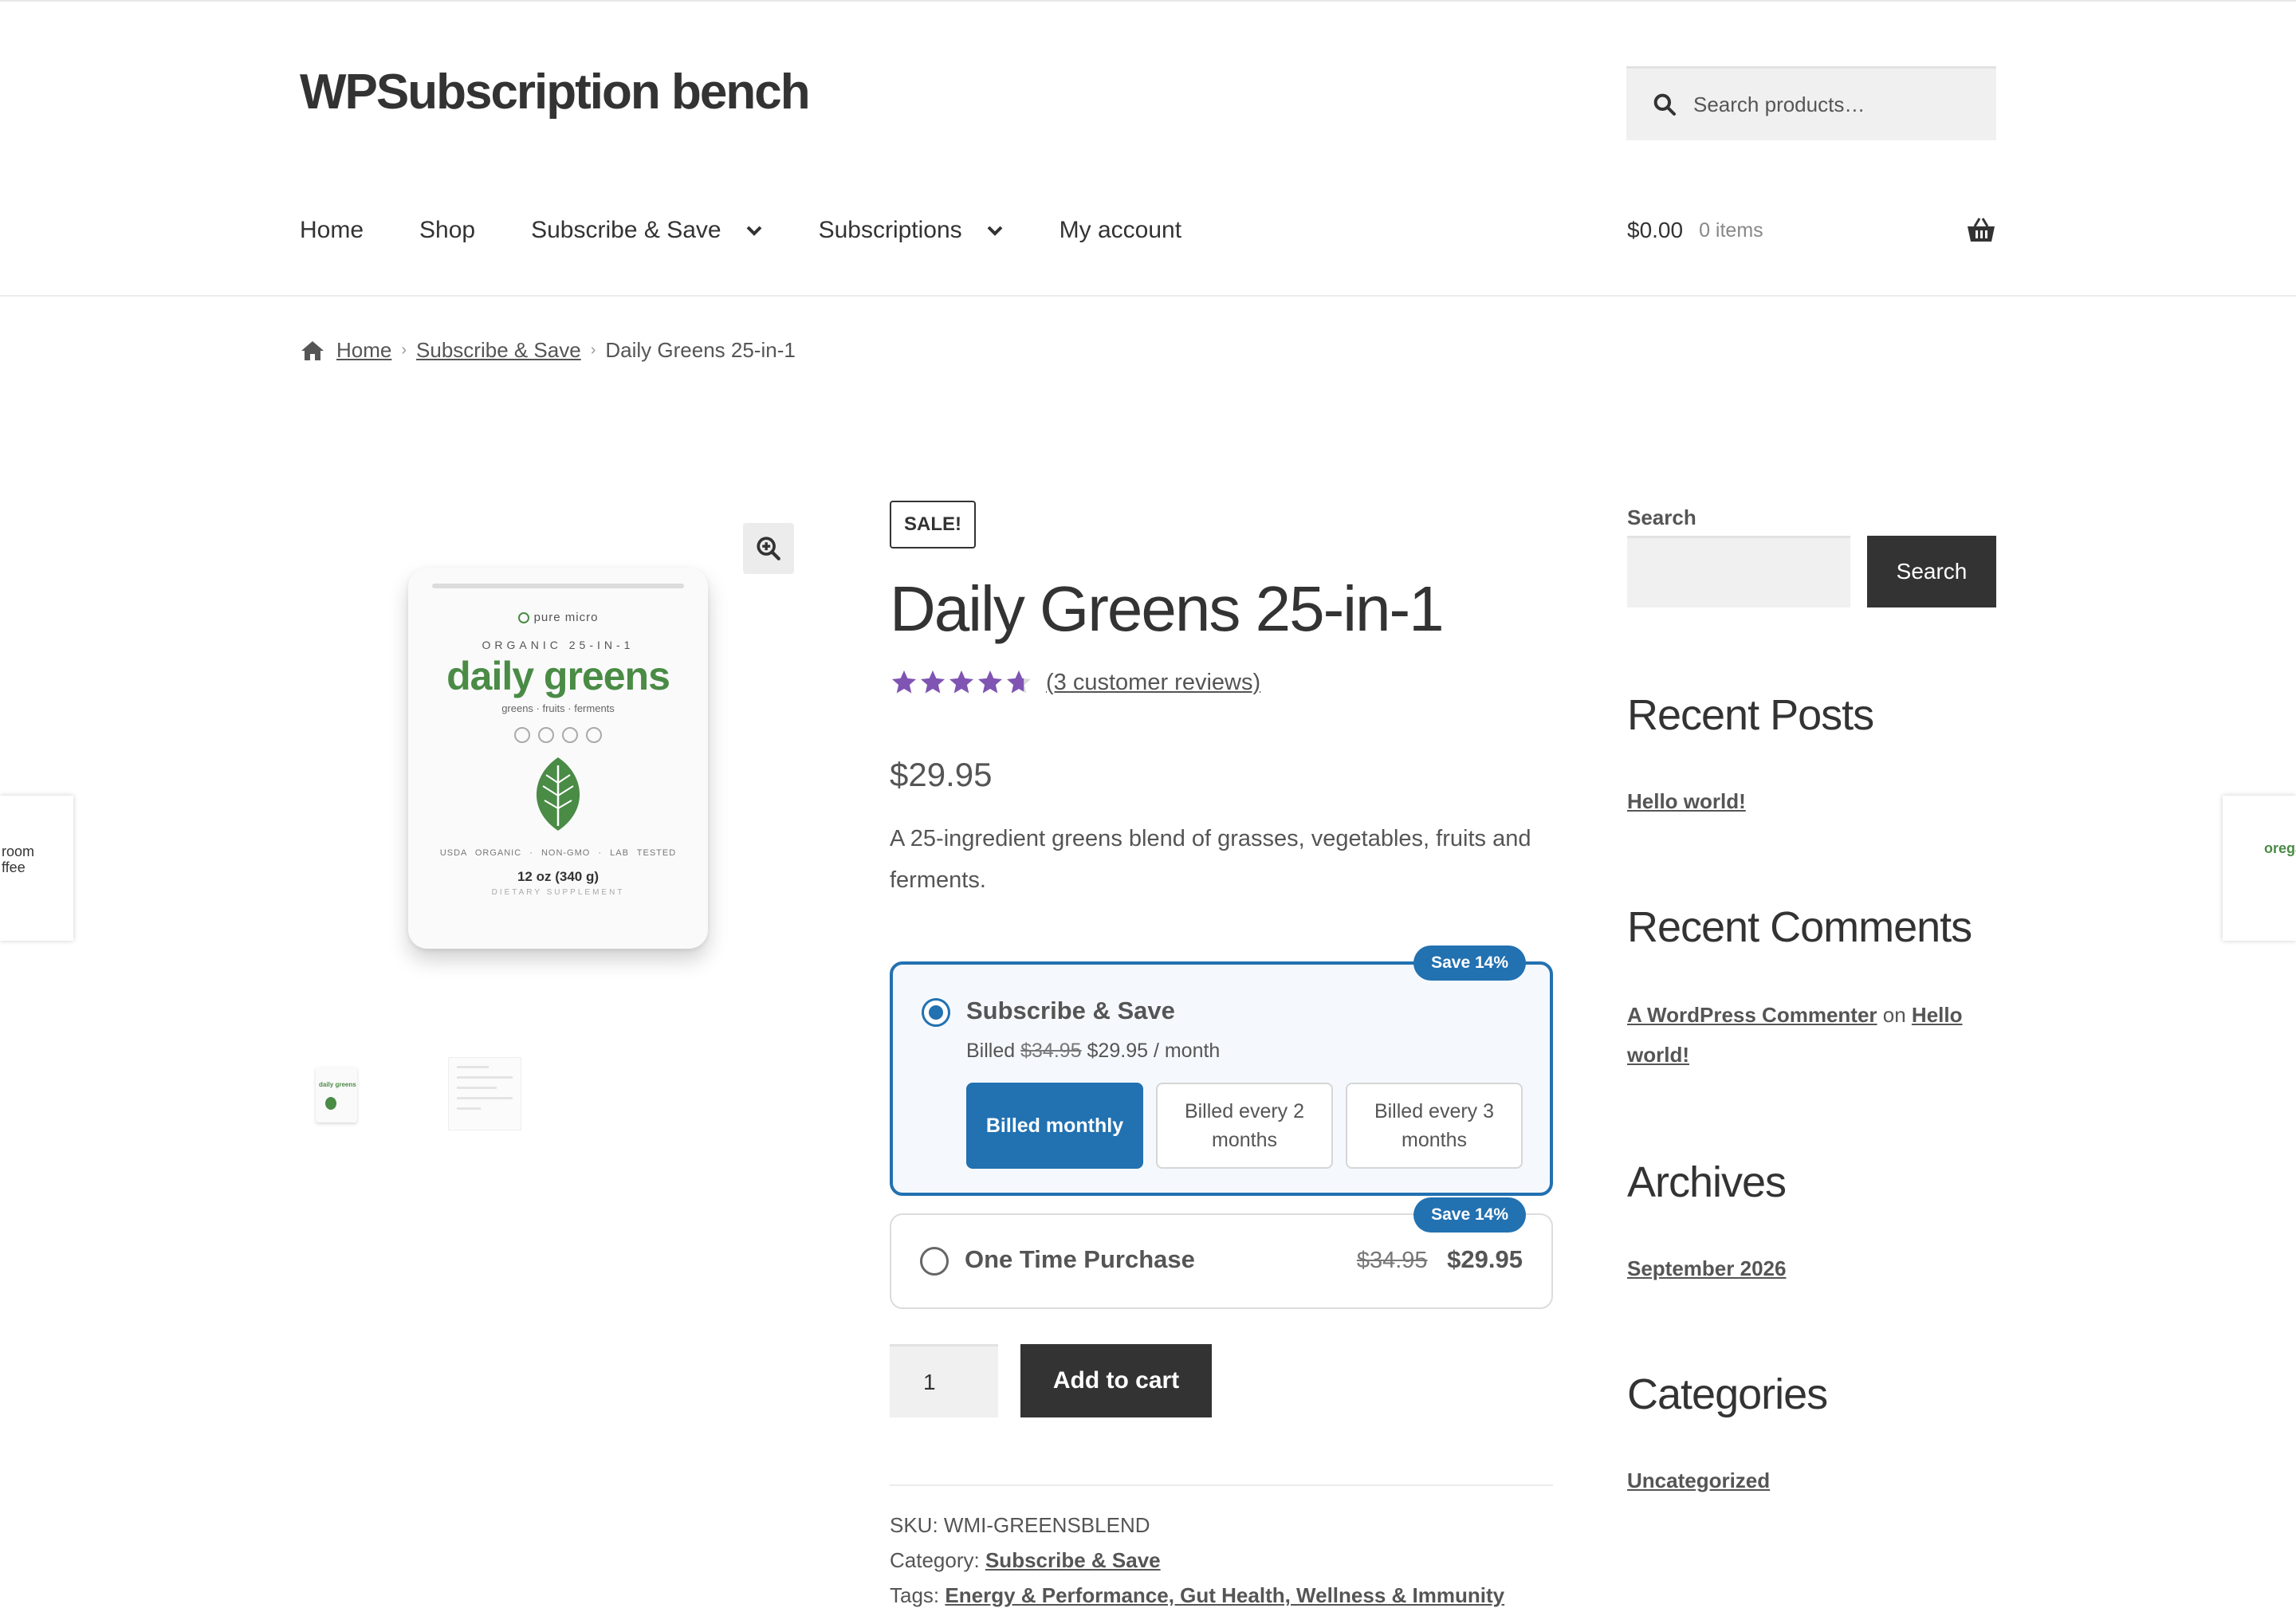 The width and height of the screenshot is (2296, 1608). I want to click on nav-shop-label: Shop, so click(447, 230).